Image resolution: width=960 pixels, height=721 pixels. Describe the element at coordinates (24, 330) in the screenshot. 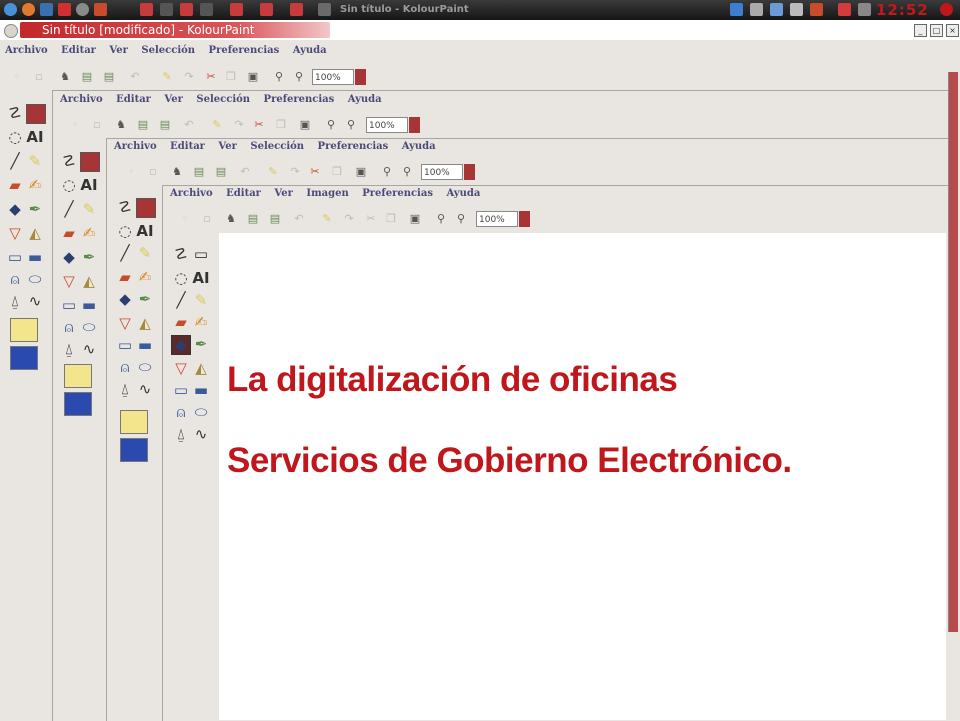

I see `fg-color-swatch` at that location.